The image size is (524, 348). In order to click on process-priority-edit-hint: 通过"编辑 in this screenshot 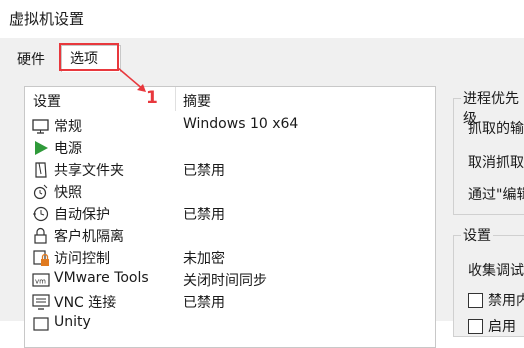, I will do `click(496, 195)`.